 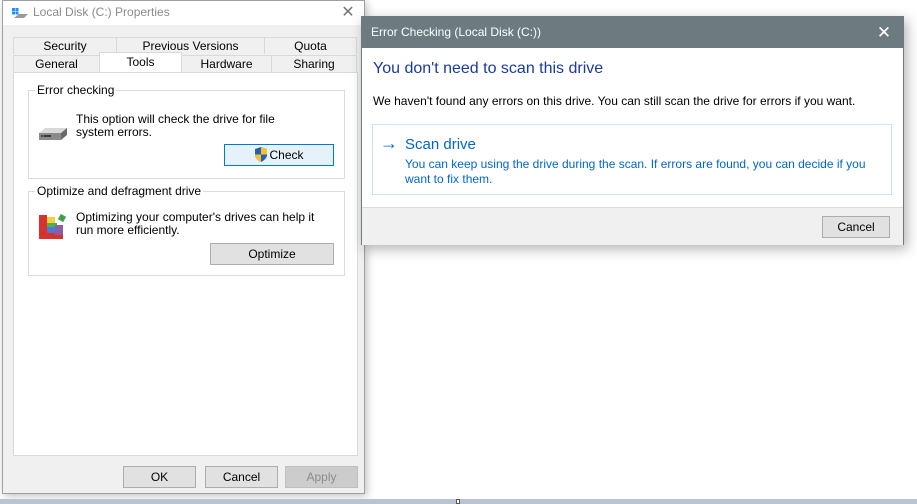 I want to click on arrow-right-icon: →, so click(x=389, y=143).